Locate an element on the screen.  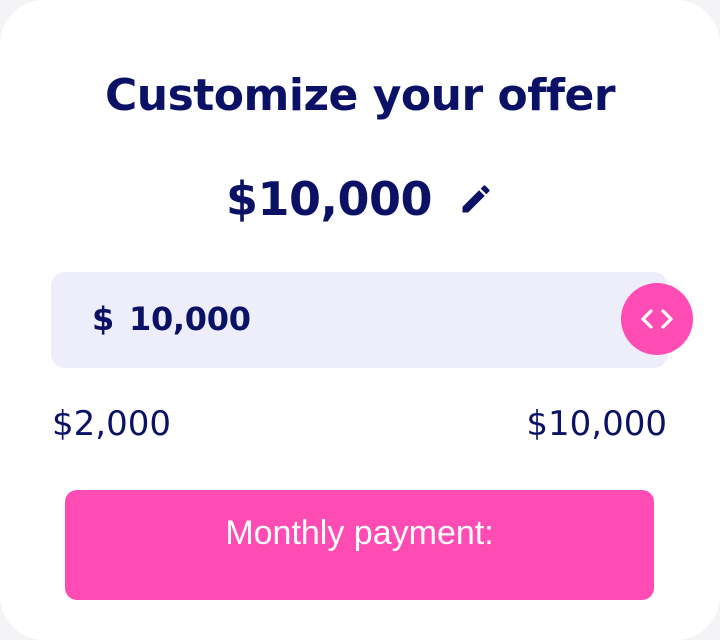
amount-slider-track: $ 10,000 is located at coordinates (359, 320).